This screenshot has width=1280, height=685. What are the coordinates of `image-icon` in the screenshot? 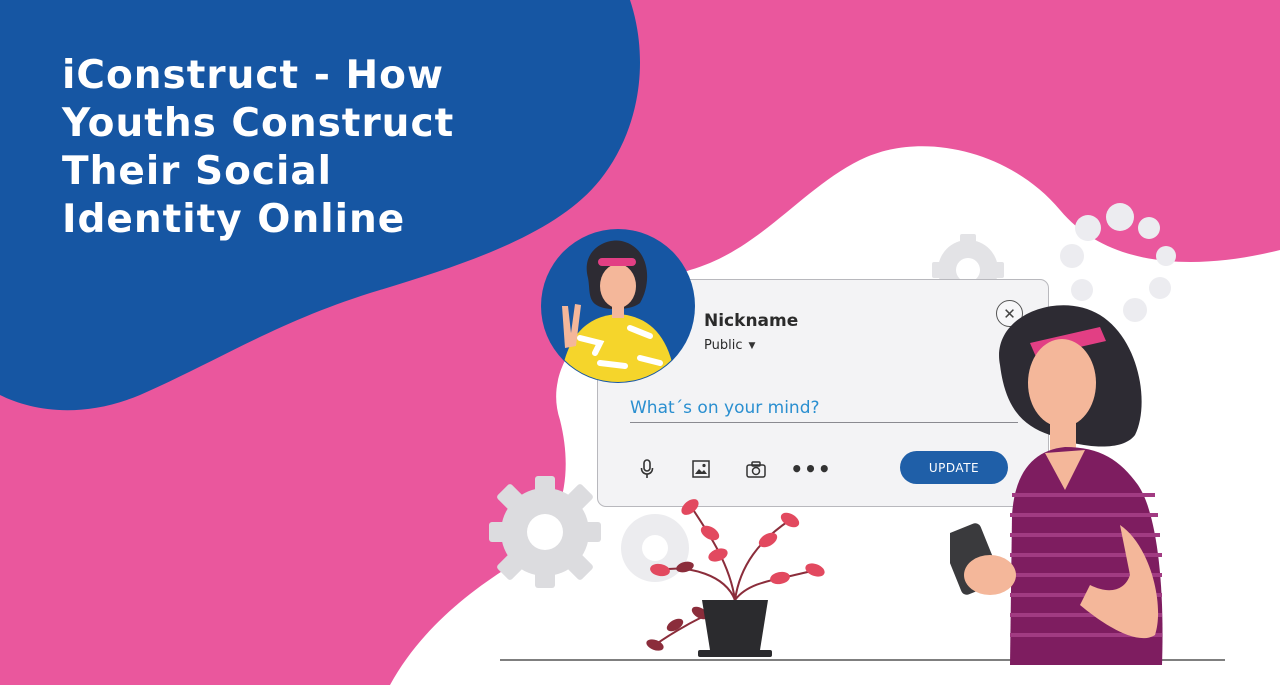 It's located at (701, 469).